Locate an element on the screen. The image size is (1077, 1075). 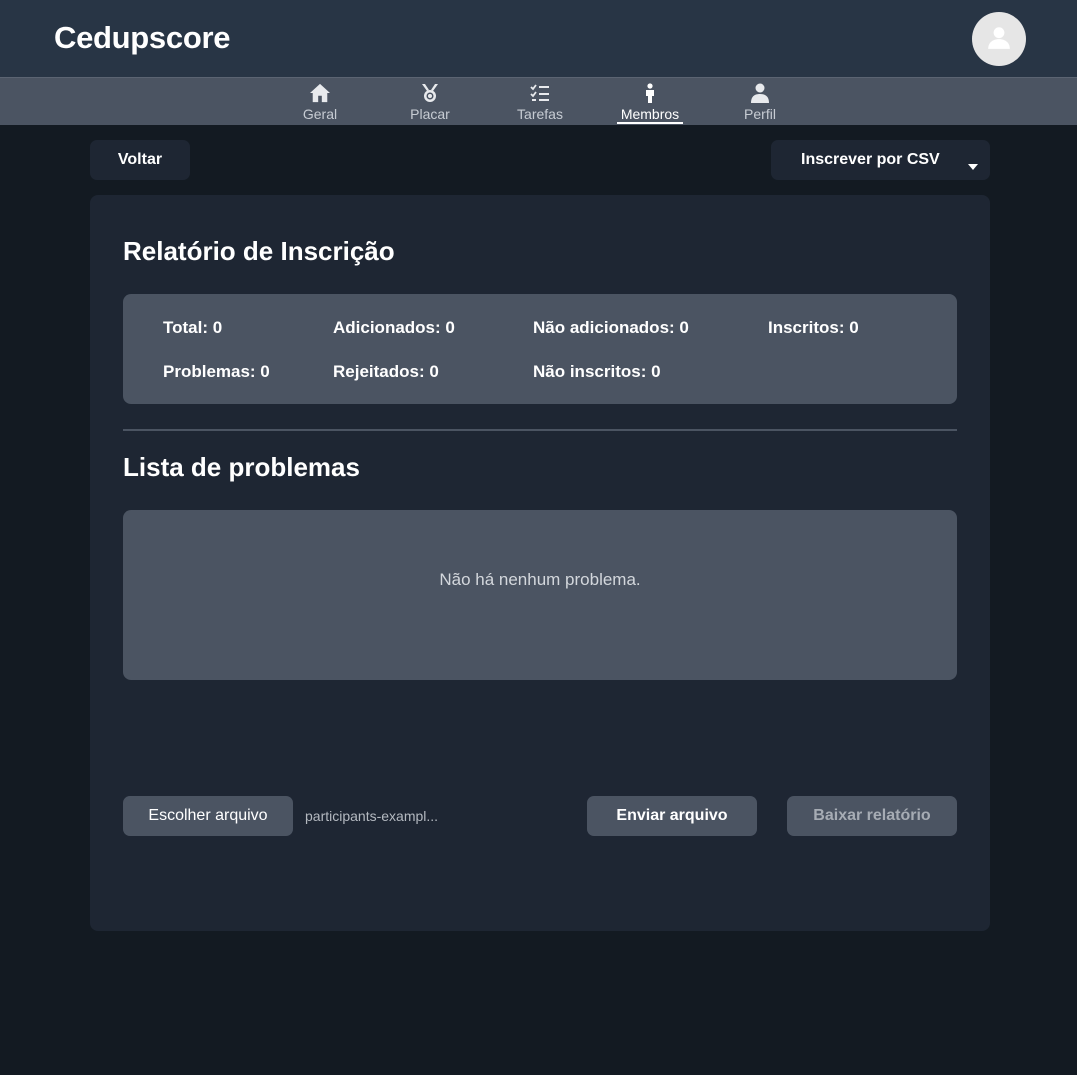
enroll-csv-dropdown: Inscrever por CSV is located at coordinates (880, 160).